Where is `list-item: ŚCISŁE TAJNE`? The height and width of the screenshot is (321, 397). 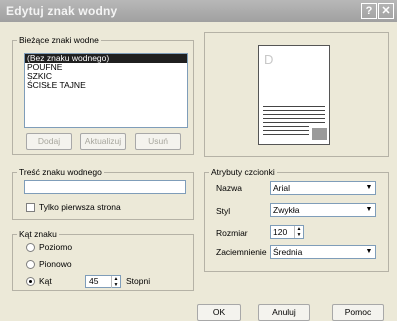
list-item: ŚCISŁE TAJNE is located at coordinates (106, 85).